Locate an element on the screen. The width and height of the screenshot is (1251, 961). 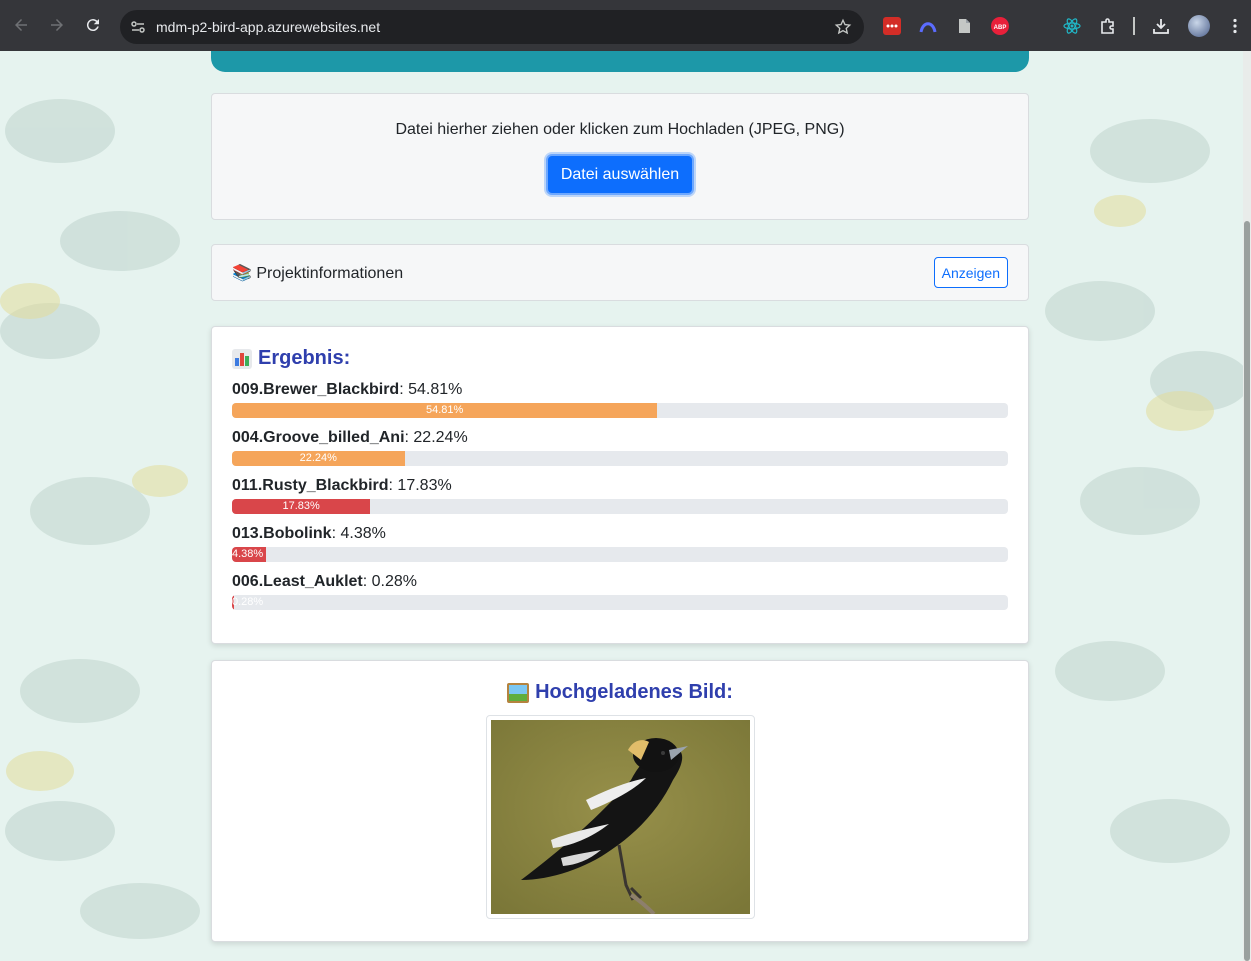
svg-text: ABP is located at coordinates (1000, 28).